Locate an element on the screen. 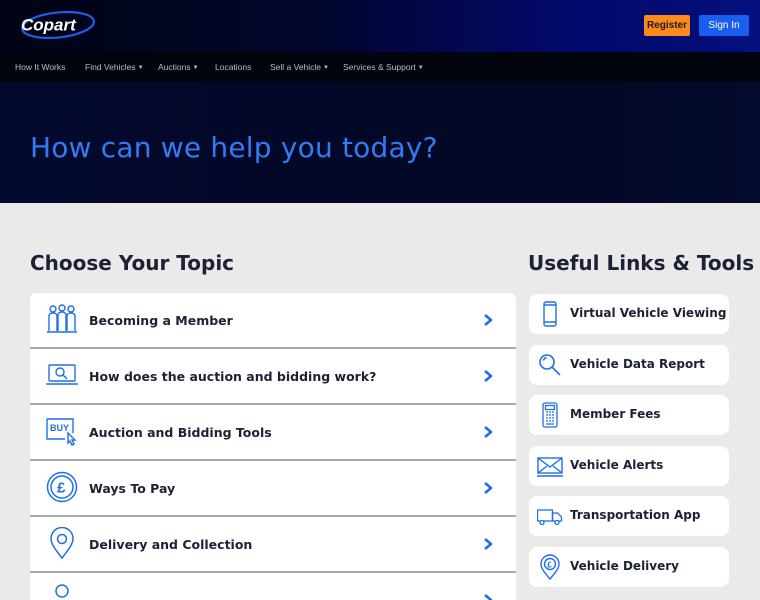 The image size is (760, 600). tools-title: Useful Links & Tools is located at coordinates (641, 263).